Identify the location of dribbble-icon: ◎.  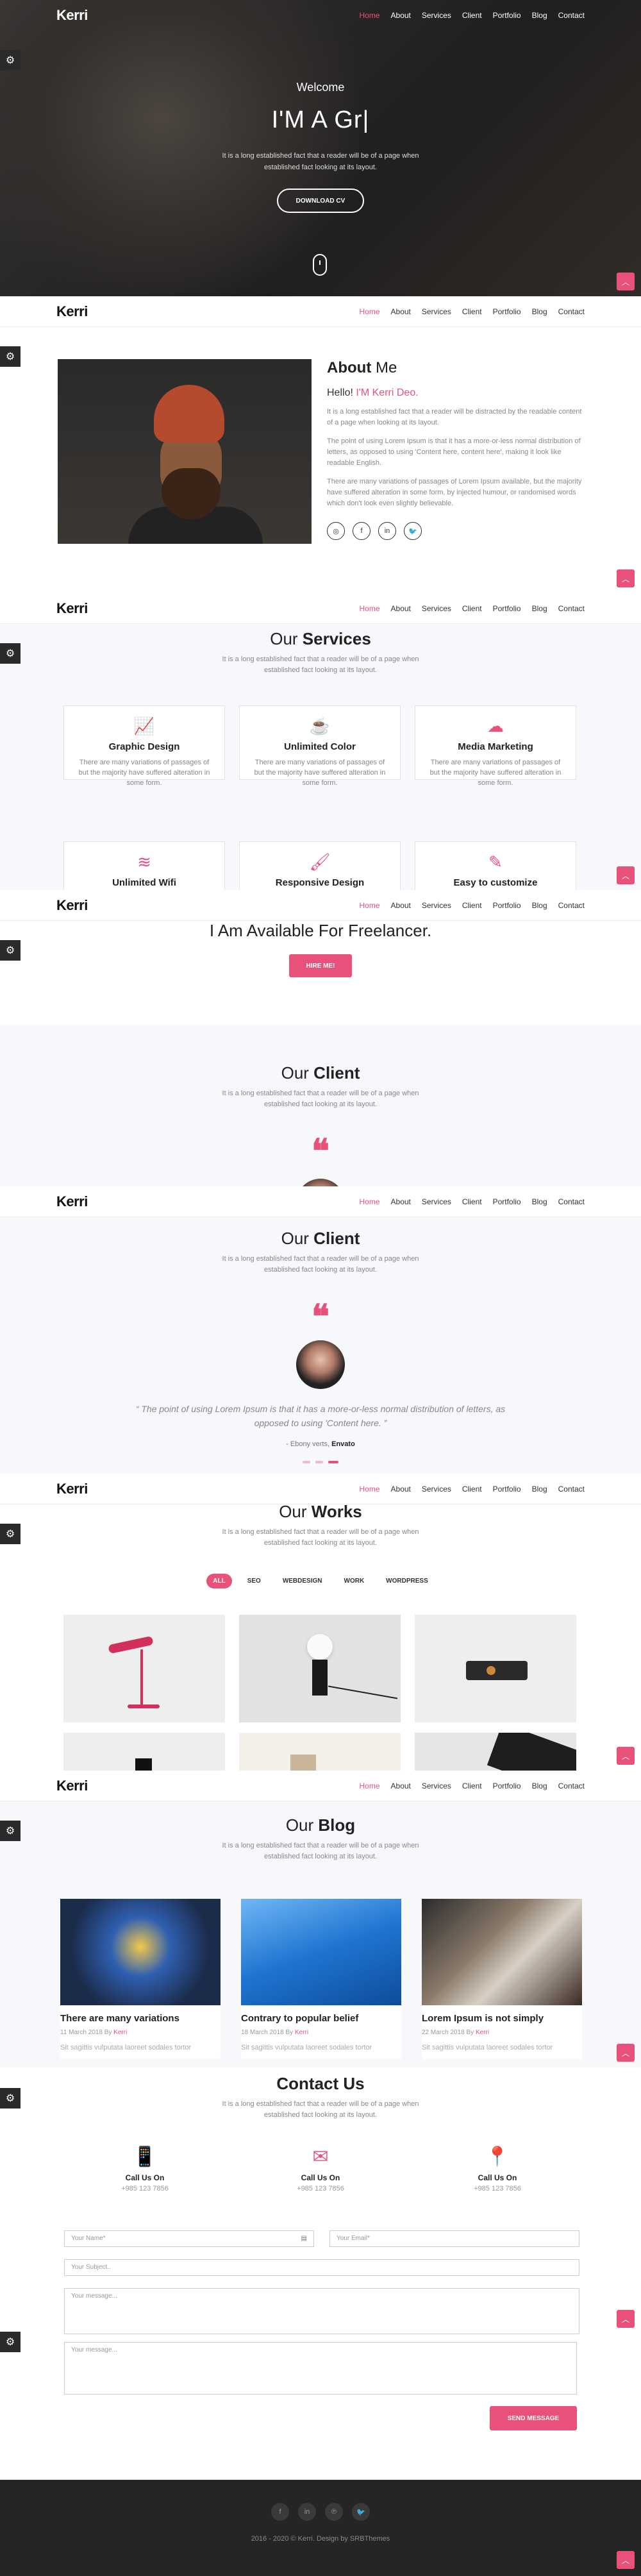
(336, 531).